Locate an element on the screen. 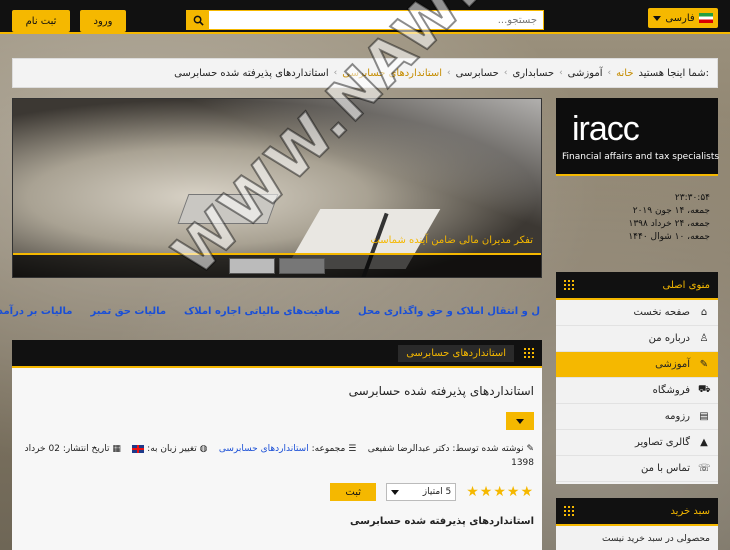 Image resolution: width=730 pixels, height=550 pixels. rating-submit-button: ثبت is located at coordinates (353, 492).